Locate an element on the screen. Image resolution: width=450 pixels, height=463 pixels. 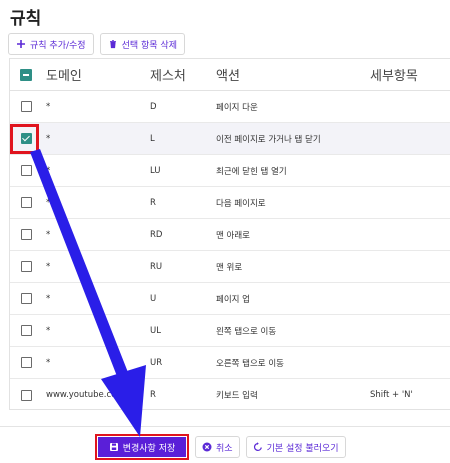
cell-gesture: RD is located at coordinates (156, 234).